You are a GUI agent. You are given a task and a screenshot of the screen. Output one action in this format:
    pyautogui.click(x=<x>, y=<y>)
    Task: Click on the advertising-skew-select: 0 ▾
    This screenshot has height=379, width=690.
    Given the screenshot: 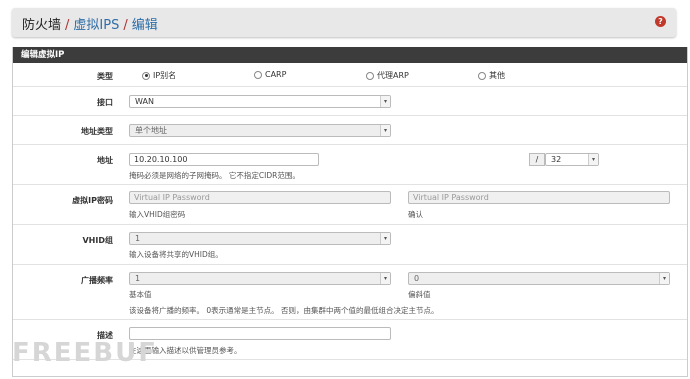 What is the action you would take?
    pyautogui.click(x=539, y=278)
    